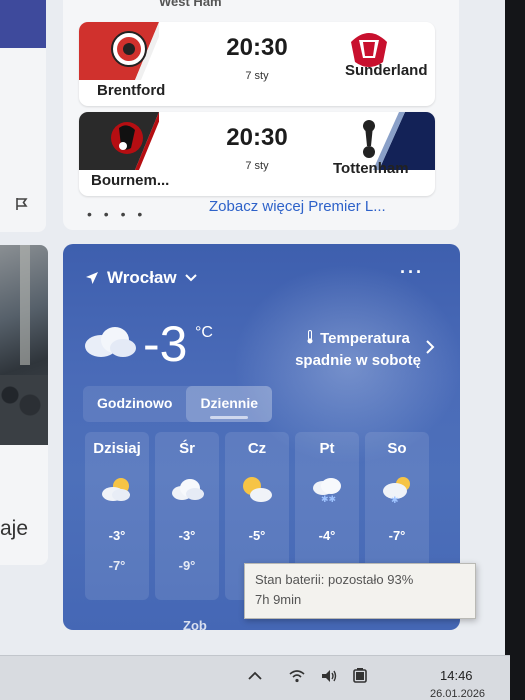  I want to click on day-low: -7°, so click(117, 565).